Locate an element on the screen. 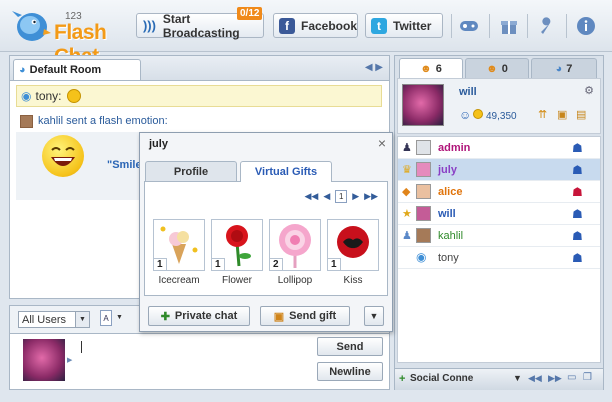 The width and height of the screenshot is (612, 402). social-connect-label: Social Conne is located at coordinates (441, 378).